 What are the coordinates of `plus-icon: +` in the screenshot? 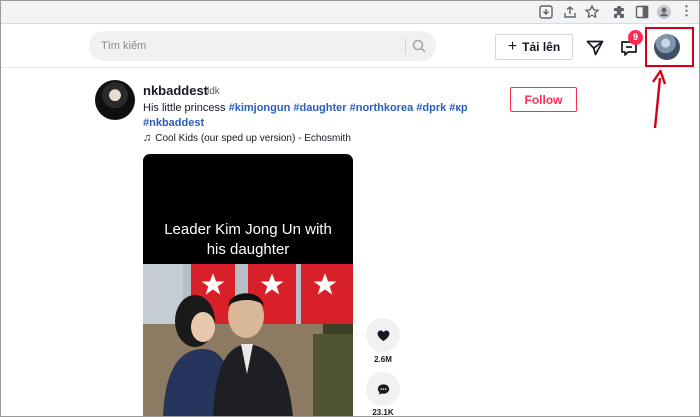 It's located at (512, 46).